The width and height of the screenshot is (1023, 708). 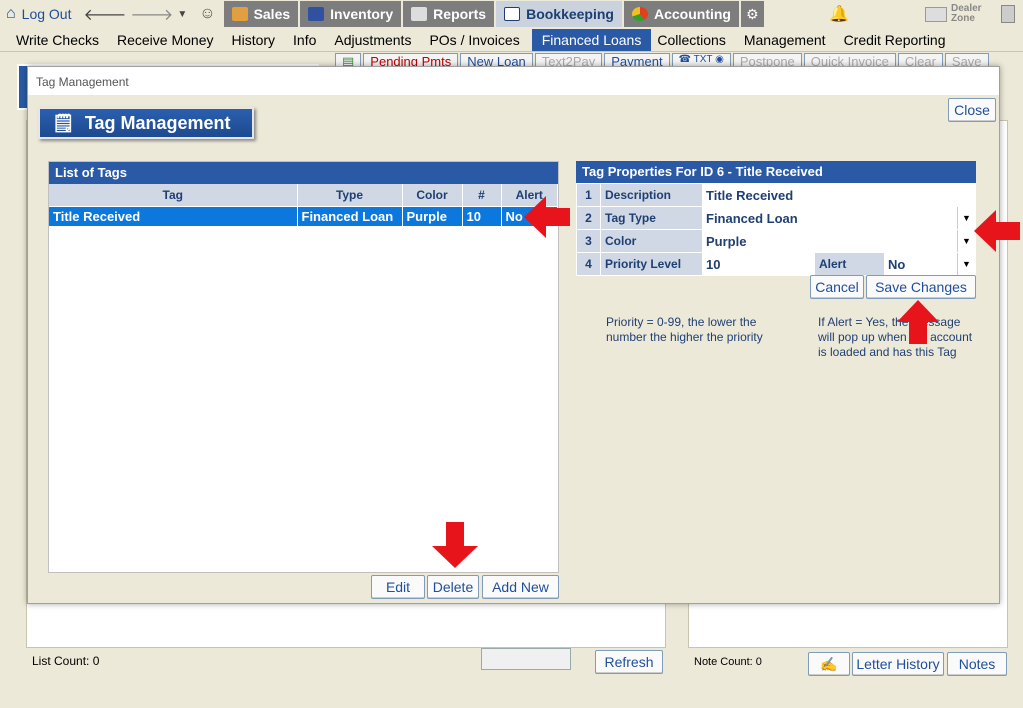 I want to click on menu-write-checks: Write Checks, so click(x=60, y=40).